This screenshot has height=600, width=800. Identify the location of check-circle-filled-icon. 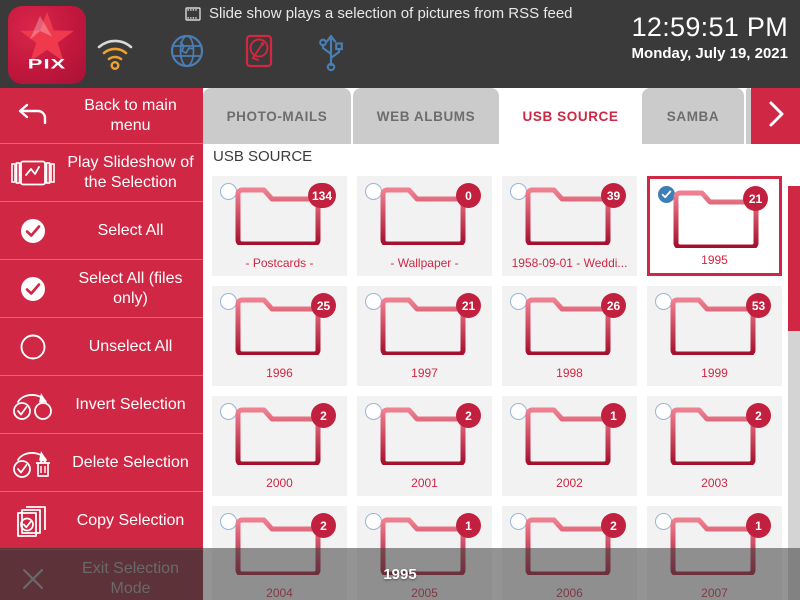
(33, 289).